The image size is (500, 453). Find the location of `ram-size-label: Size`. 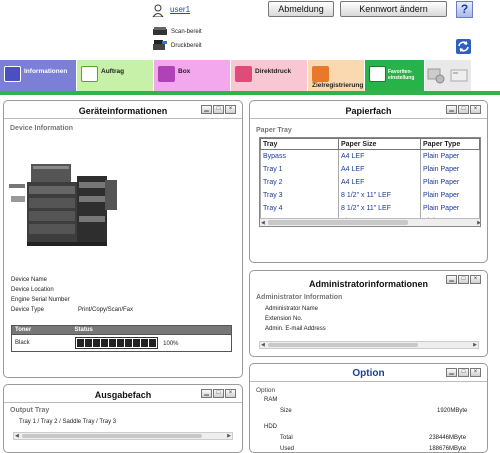

ram-size-label: Size is located at coordinates (286, 411).